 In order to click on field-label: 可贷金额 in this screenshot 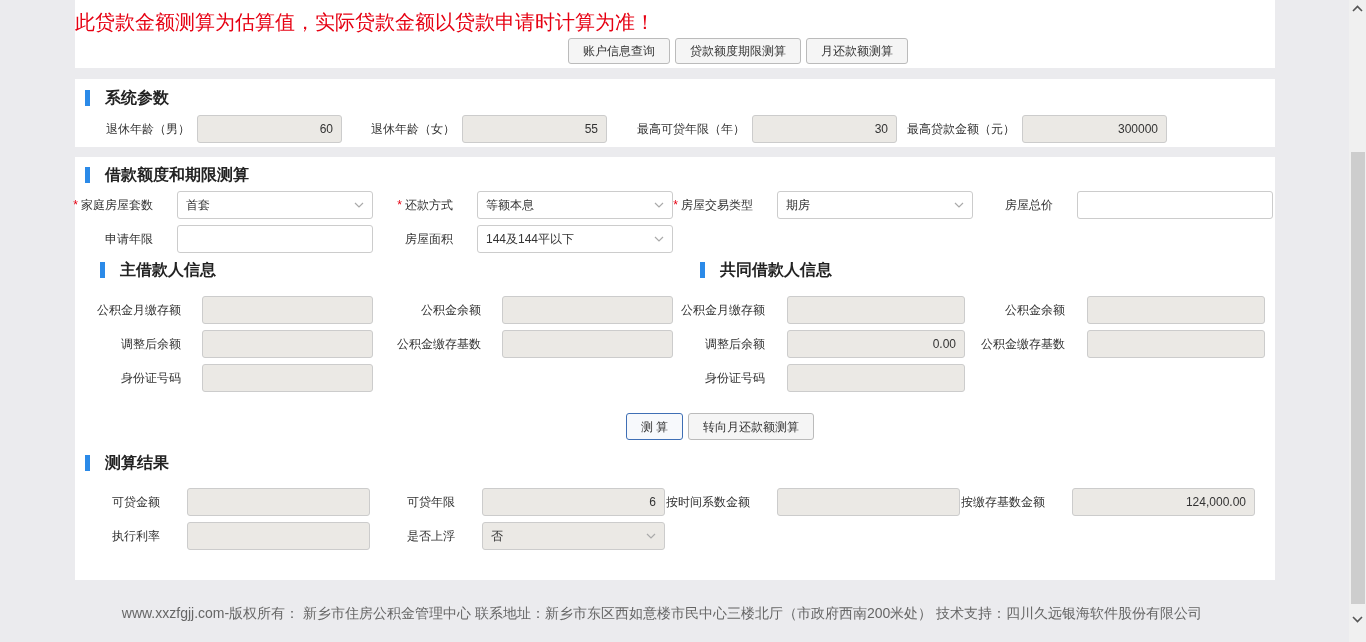, I will do `click(136, 502)`.